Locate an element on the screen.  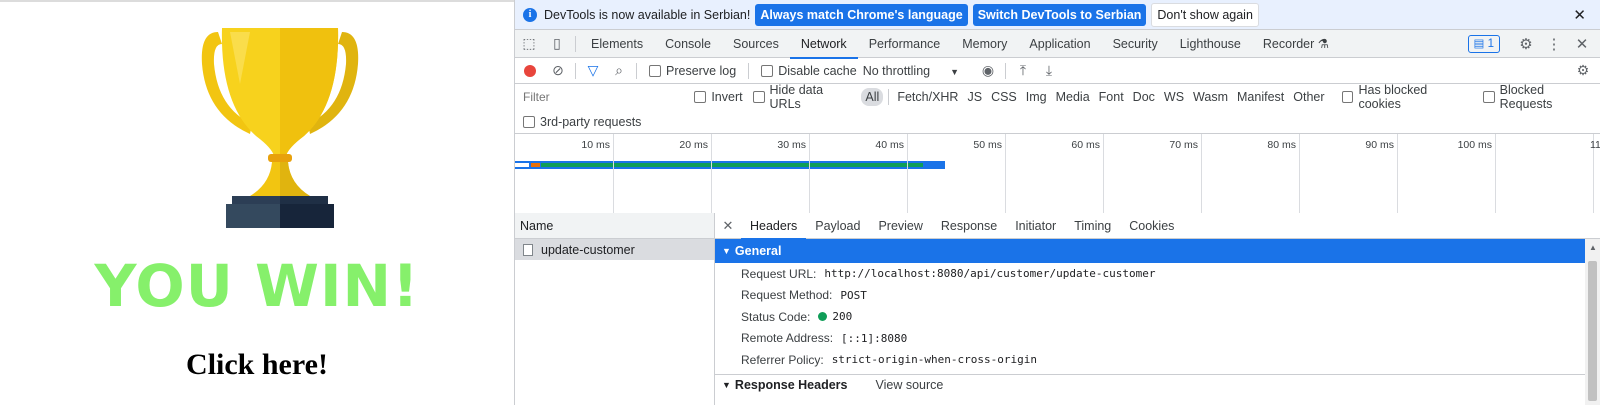
tab-recorder: Recorder ⚗ is located at coordinates (1296, 44).